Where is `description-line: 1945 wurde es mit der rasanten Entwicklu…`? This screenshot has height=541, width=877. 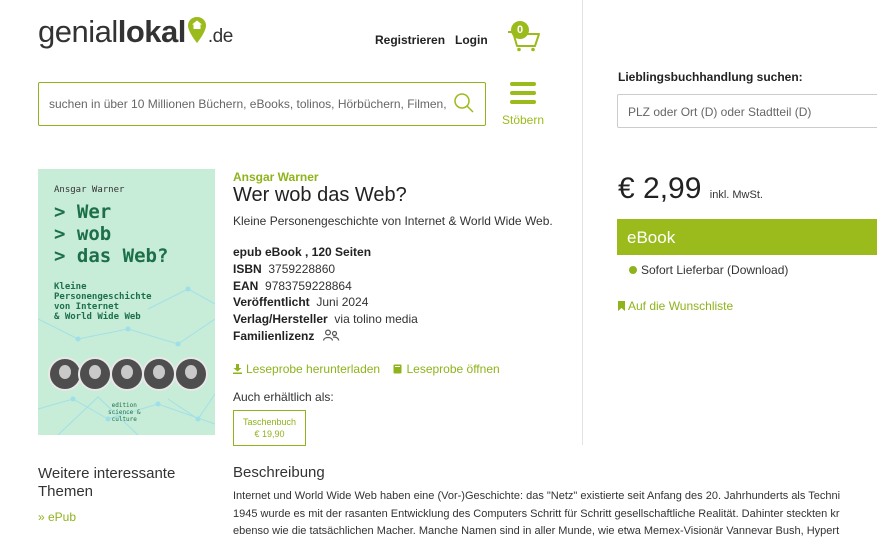
description-line: 1945 wurde es mit der rasanten Entwicklu… is located at coordinates (536, 513).